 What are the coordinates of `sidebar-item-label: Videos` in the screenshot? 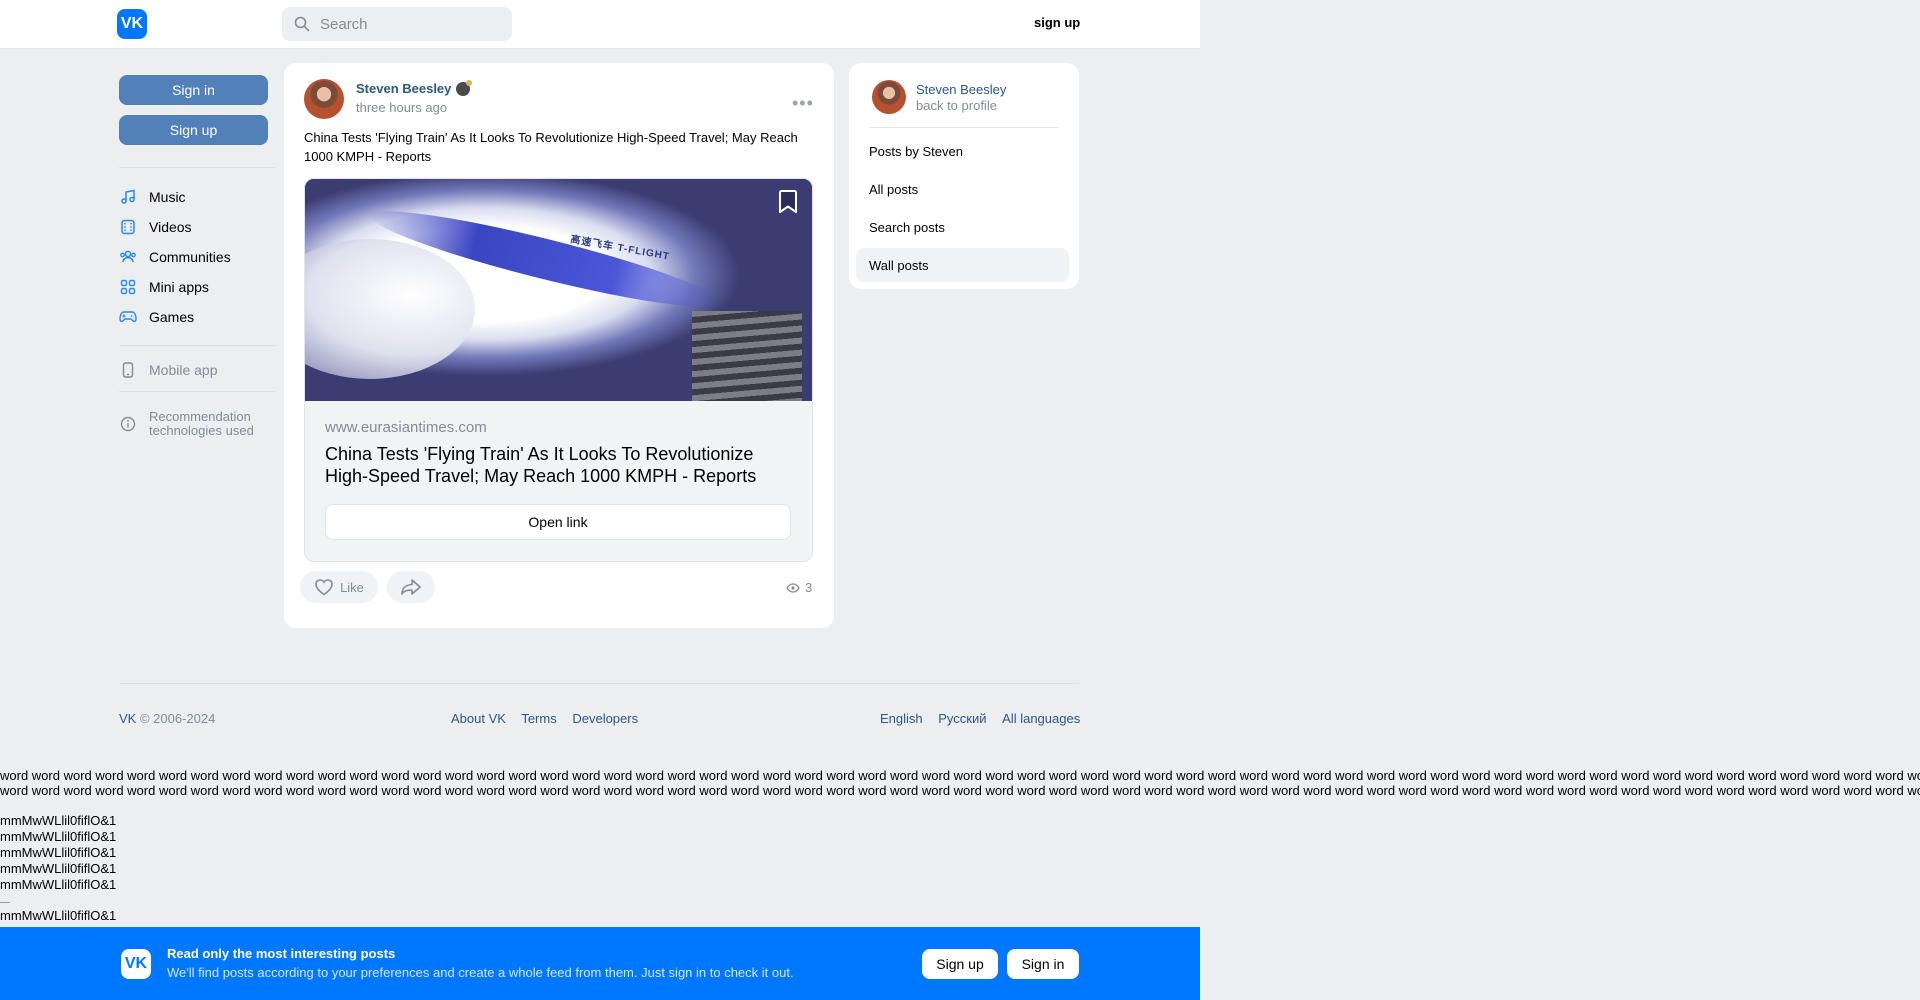 It's located at (170, 227).